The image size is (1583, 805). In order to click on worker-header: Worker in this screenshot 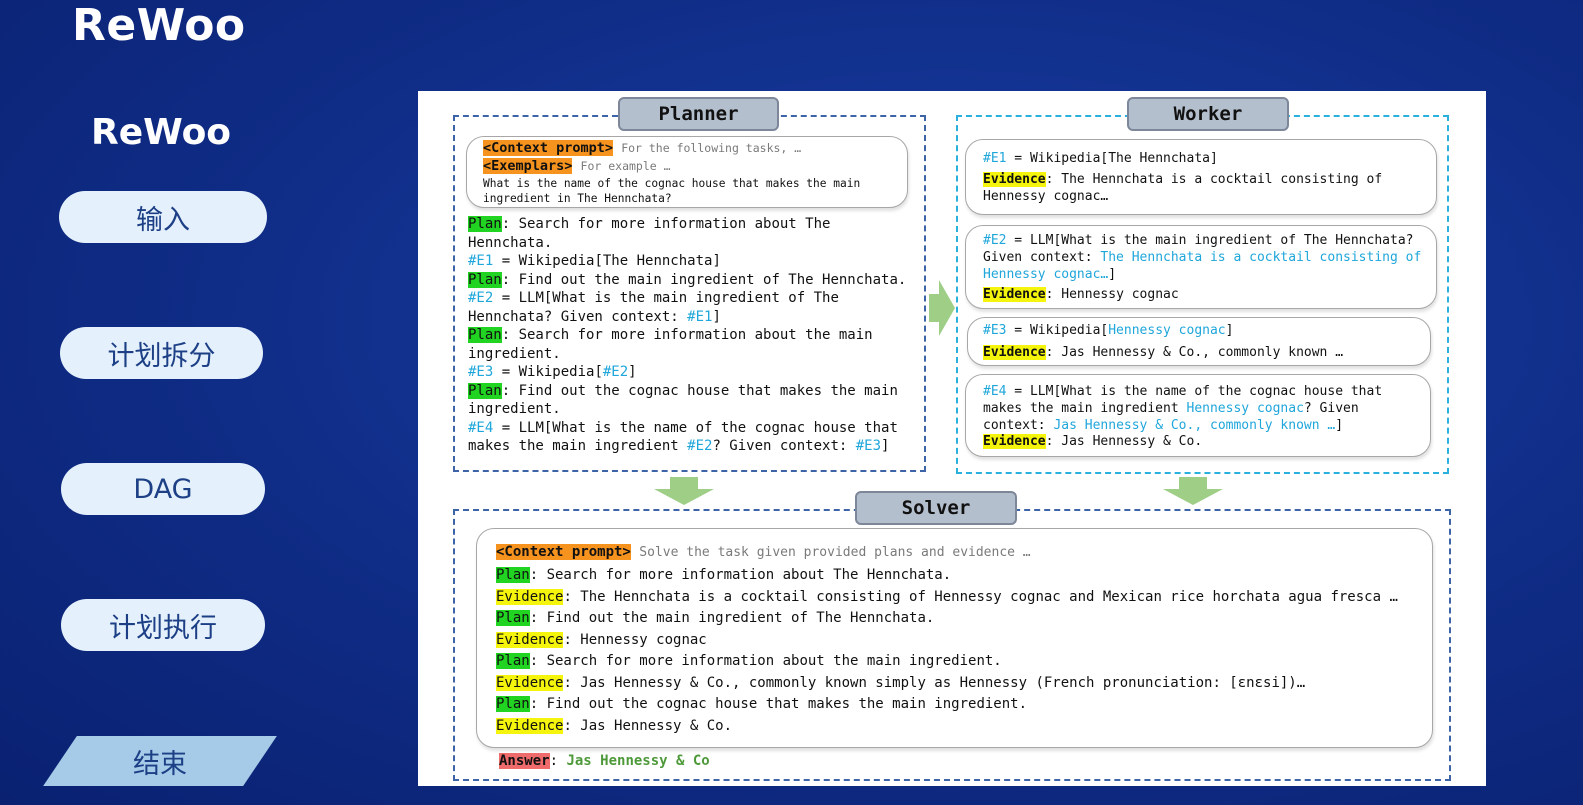, I will do `click(1208, 114)`.